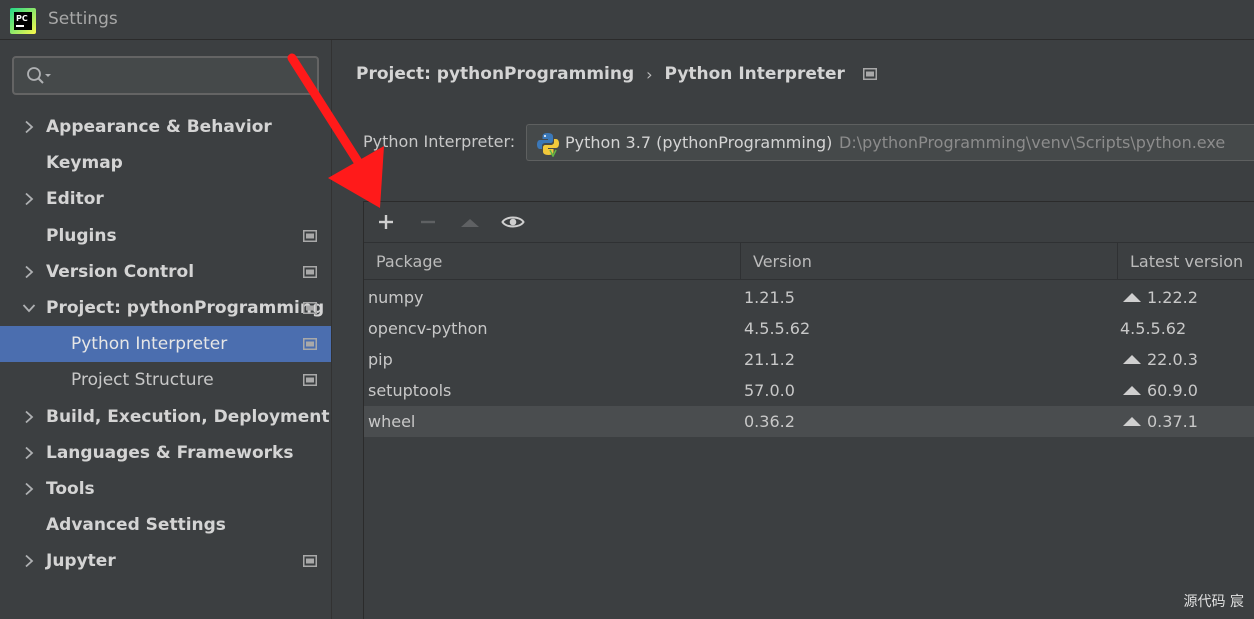  What do you see at coordinates (136, 525) in the screenshot?
I see `sidebar-item-label: Advanced Settings` at bounding box center [136, 525].